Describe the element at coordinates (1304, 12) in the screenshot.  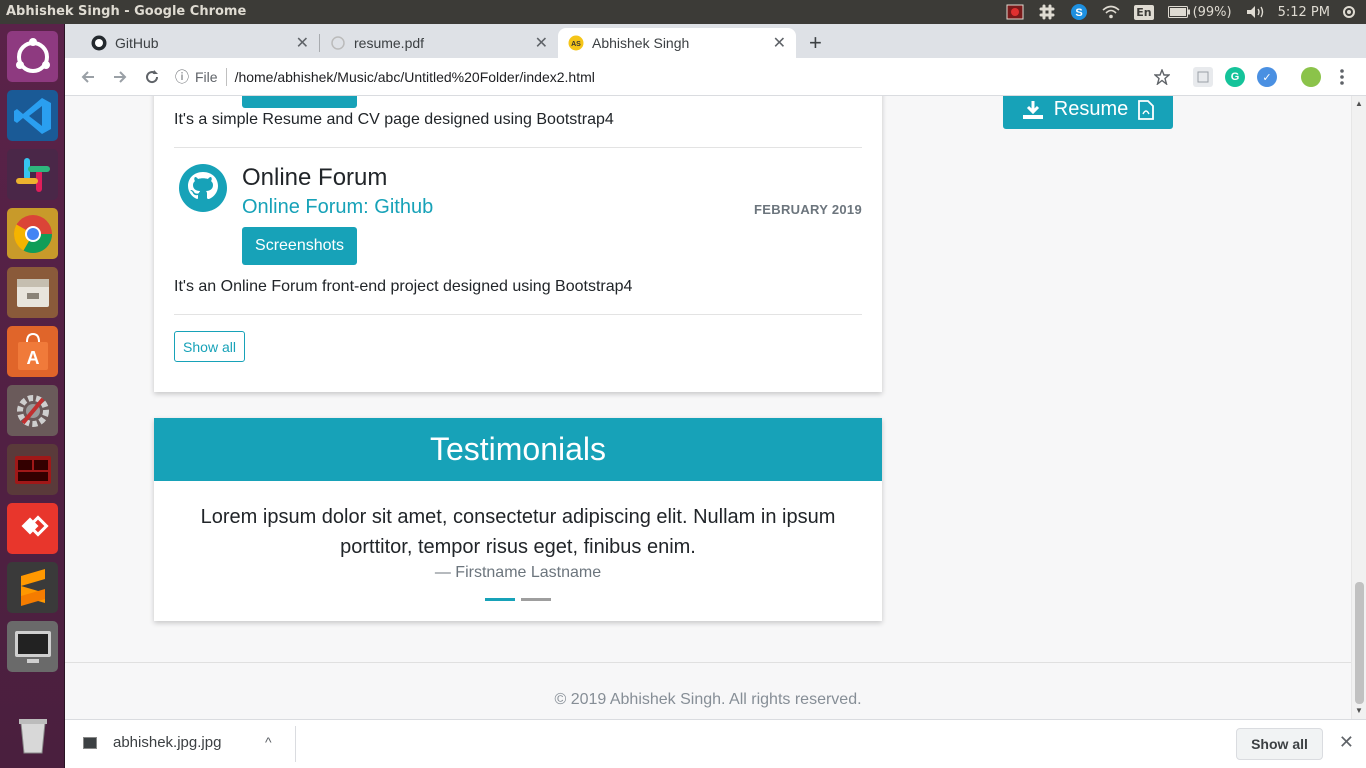
I see `clock: 5:12 PM` at that location.